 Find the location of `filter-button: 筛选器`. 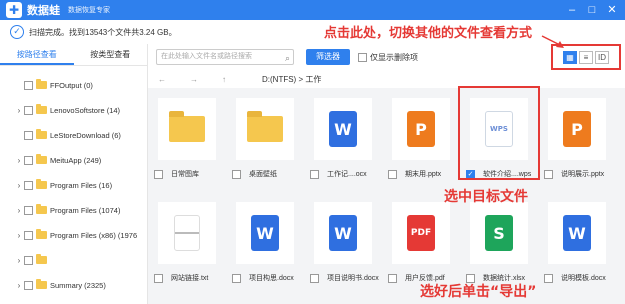

filter-button: 筛选器 is located at coordinates (328, 57).